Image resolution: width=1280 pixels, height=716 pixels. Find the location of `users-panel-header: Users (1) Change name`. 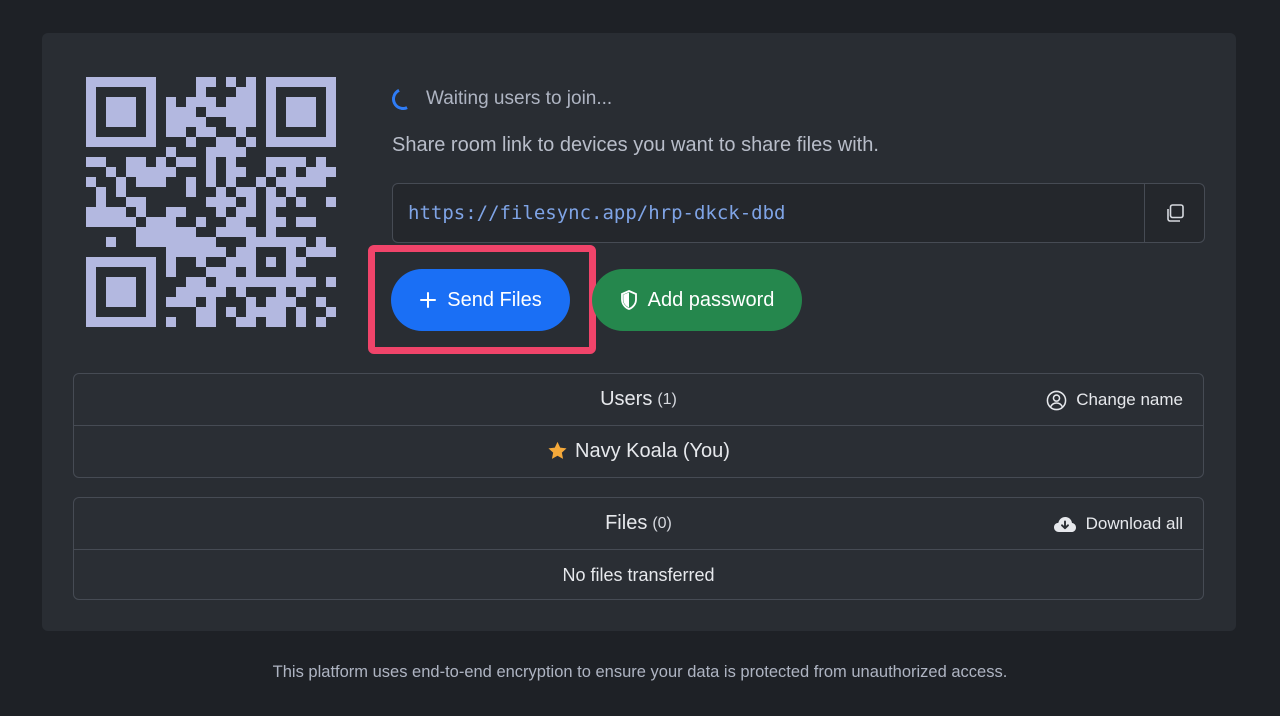

users-panel-header: Users (1) Change name is located at coordinates (638, 400).